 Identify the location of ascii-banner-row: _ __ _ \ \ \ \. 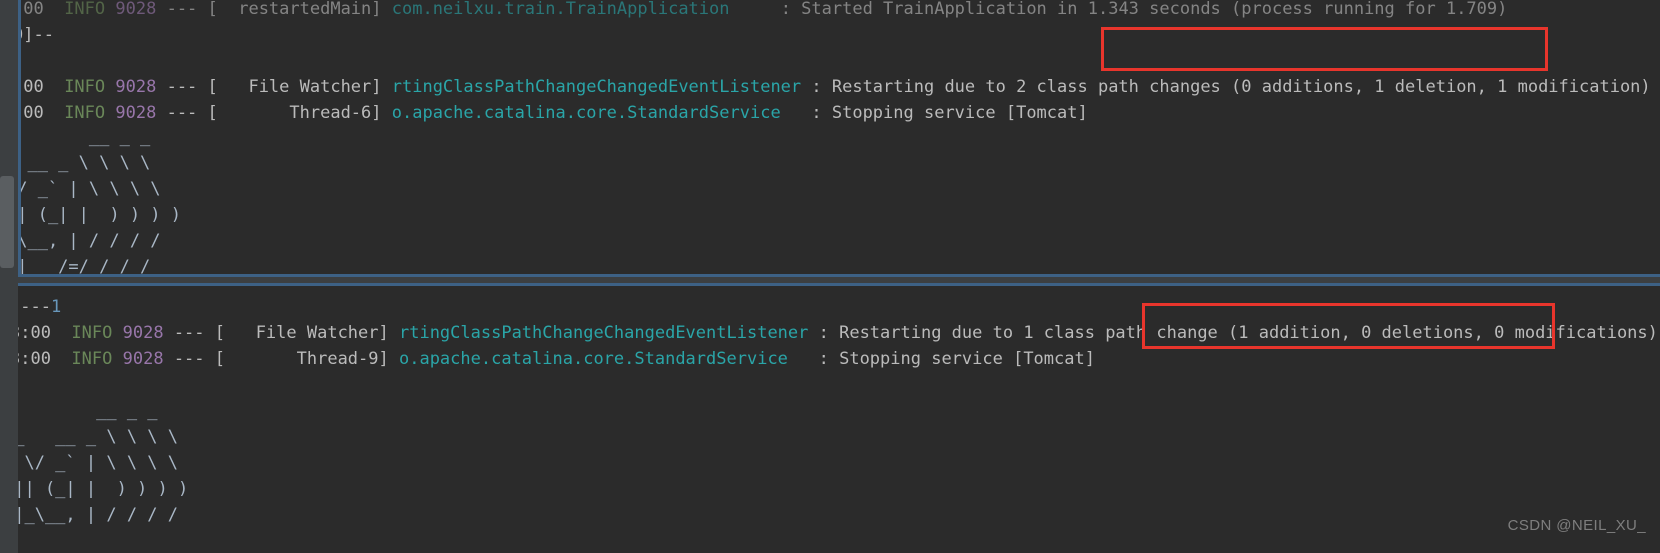
(98, 437).